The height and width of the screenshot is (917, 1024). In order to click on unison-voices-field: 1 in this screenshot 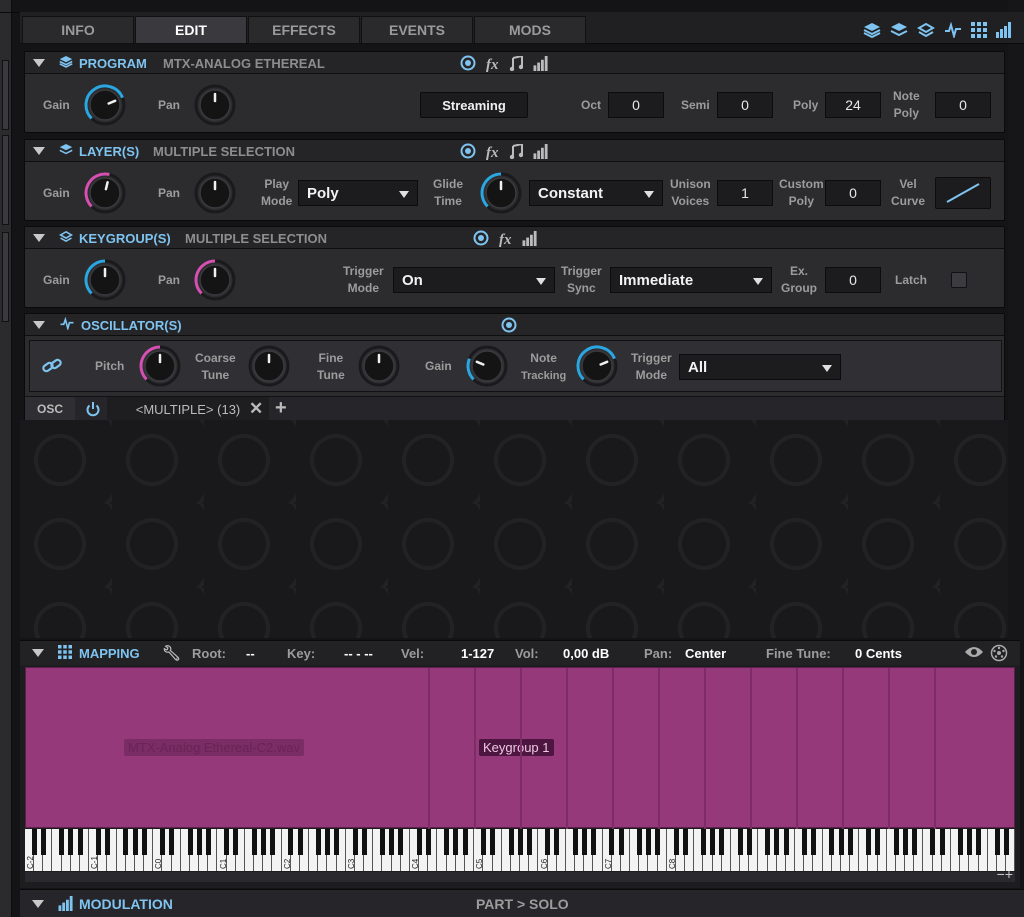, I will do `click(745, 193)`.